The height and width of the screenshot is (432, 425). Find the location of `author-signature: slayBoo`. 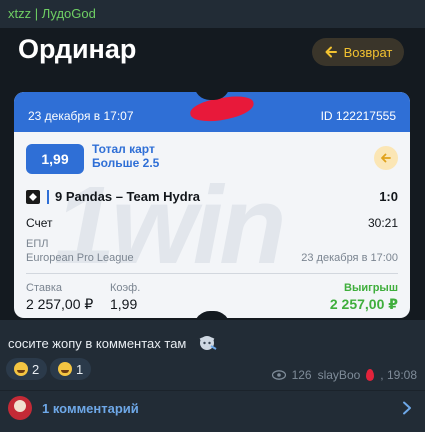

author-signature: slayBoo is located at coordinates (339, 375).